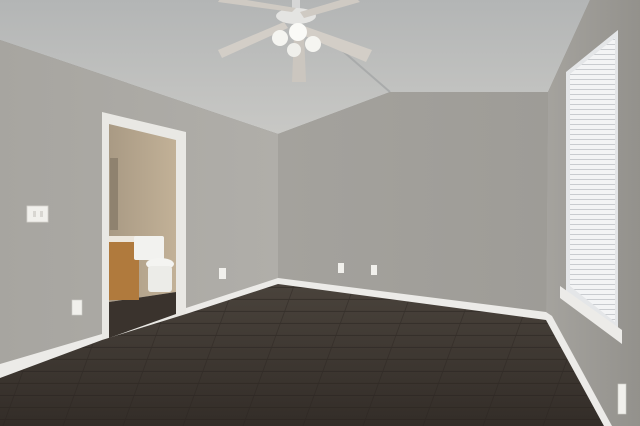  Describe the element at coordinates (77, 307) in the screenshot. I see `outlet-left` at that location.